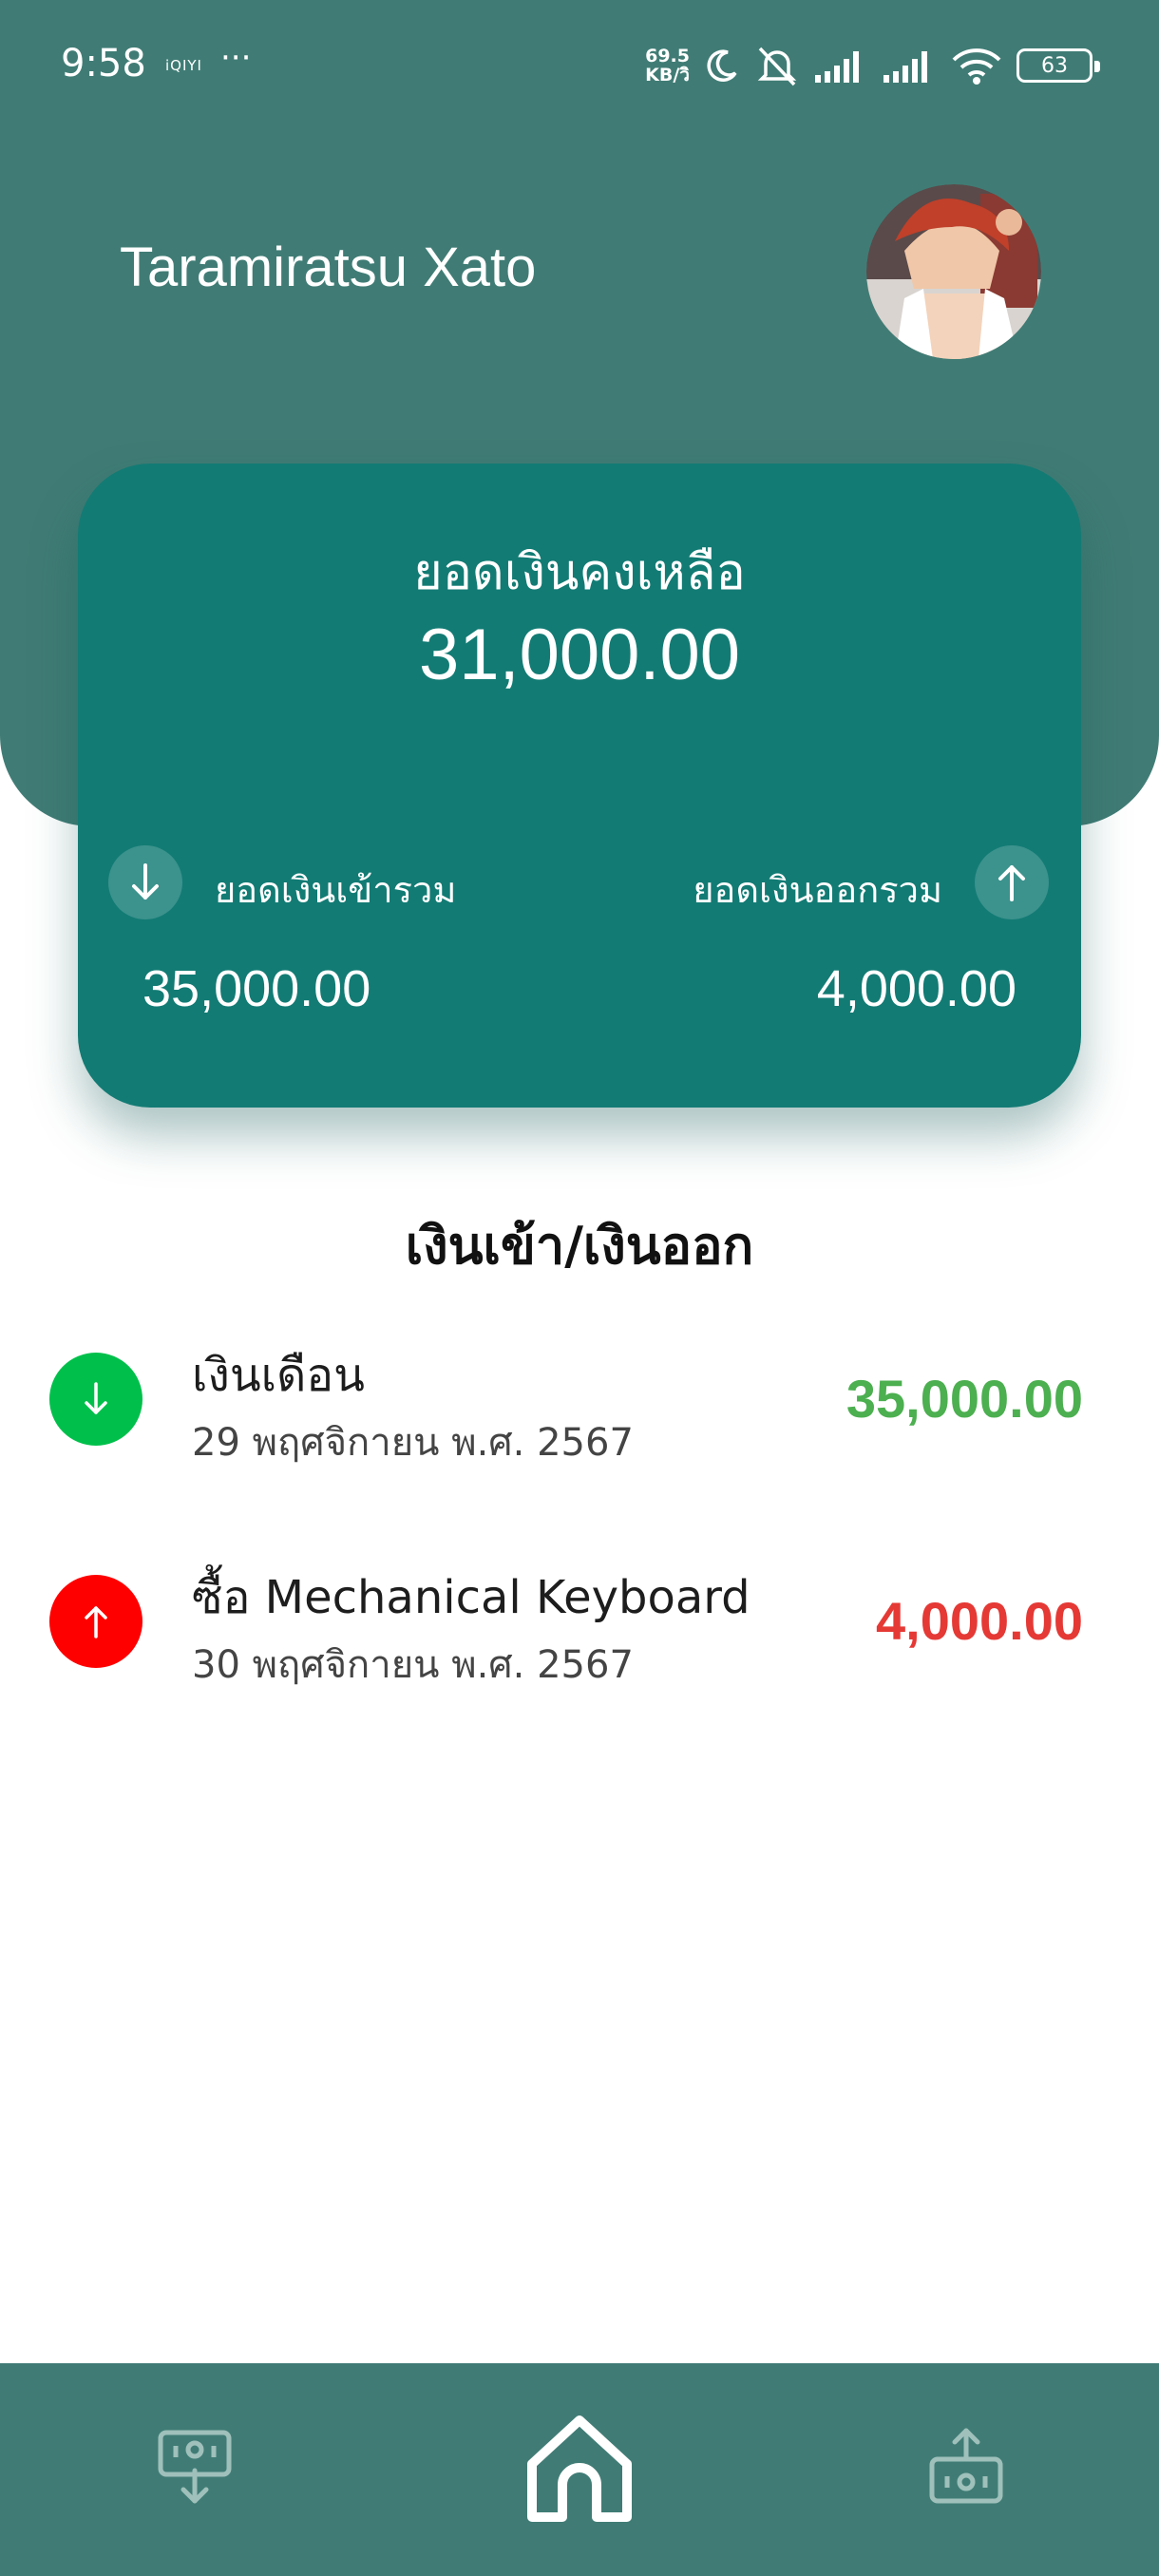 The image size is (1159, 2576). What do you see at coordinates (256, 988) in the screenshot?
I see `income-total-amount: 35,000.00` at bounding box center [256, 988].